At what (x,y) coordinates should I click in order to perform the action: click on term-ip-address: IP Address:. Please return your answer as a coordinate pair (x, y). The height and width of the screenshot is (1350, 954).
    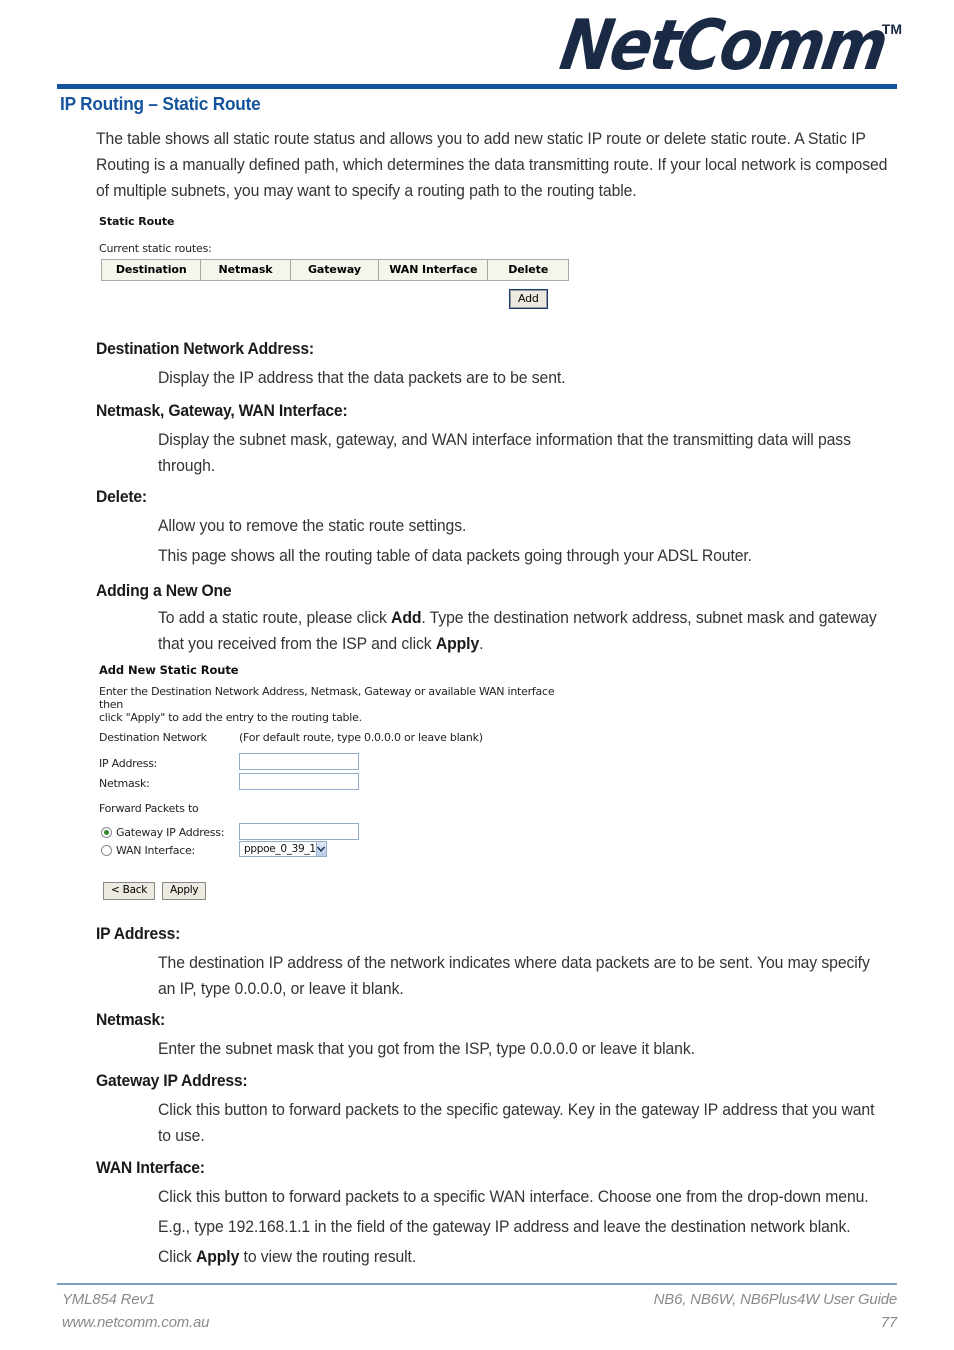
    Looking at the image, I should click on (138, 934).